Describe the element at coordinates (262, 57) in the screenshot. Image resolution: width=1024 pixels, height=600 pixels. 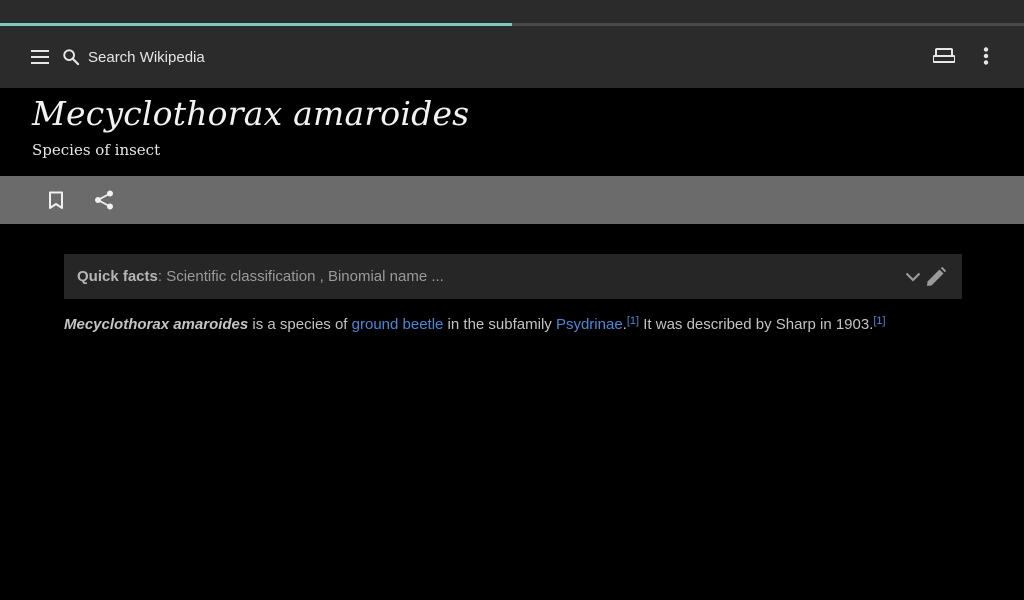
I see `search-bar: Search Wikipedia` at that location.